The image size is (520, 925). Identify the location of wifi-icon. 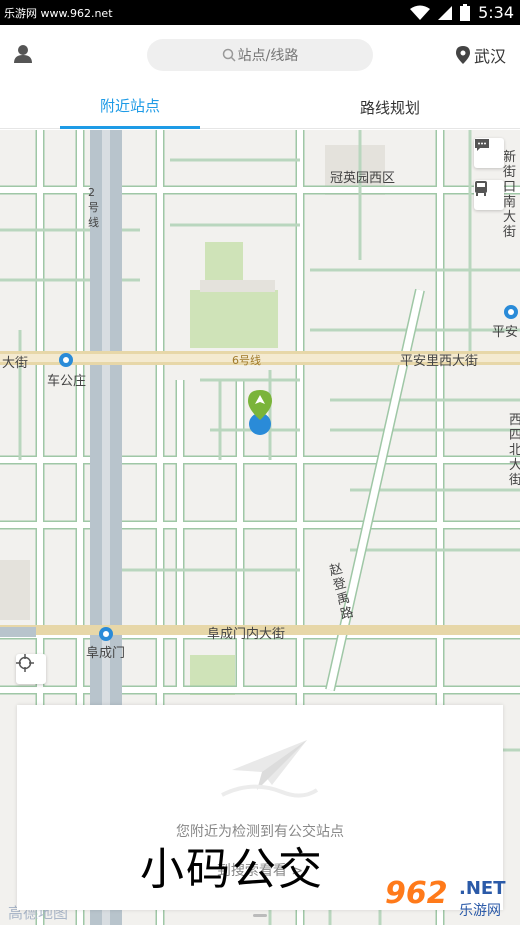
(420, 12).